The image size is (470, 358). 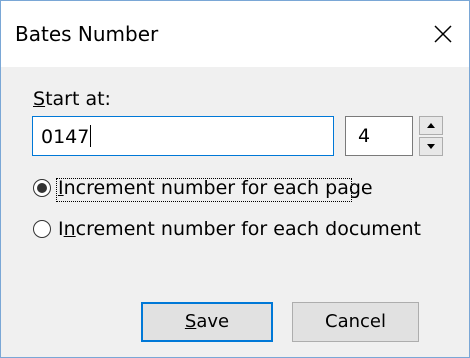 I want to click on cancel-button: Cancel, so click(x=355, y=322).